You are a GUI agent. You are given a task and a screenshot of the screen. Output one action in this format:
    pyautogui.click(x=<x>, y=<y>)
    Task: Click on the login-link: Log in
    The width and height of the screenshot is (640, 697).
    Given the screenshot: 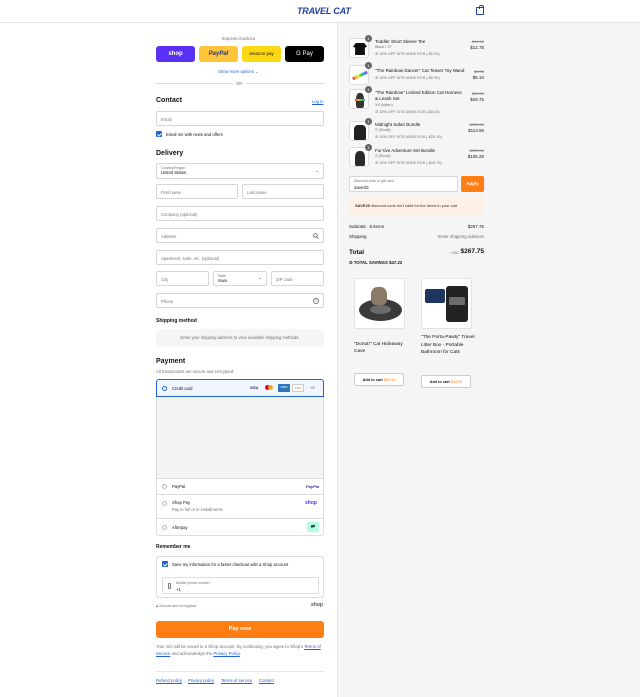 What is the action you would take?
    pyautogui.click(x=317, y=101)
    